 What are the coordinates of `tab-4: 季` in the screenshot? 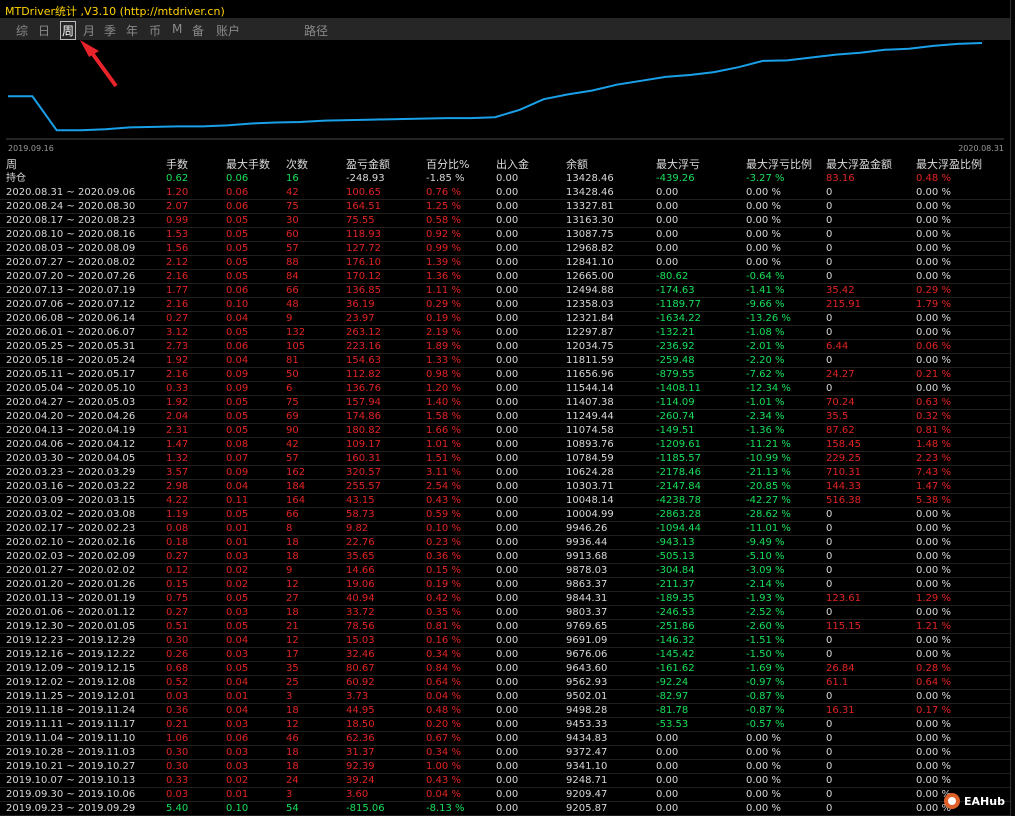 It's located at (110, 30).